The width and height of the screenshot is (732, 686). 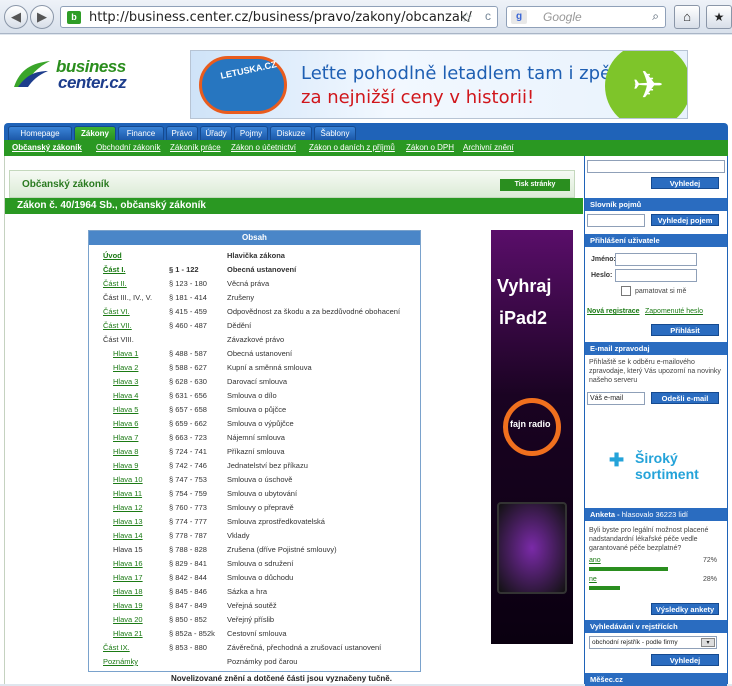 I want to click on toc-row: Úvod Hlavička zákona, so click(x=254, y=256).